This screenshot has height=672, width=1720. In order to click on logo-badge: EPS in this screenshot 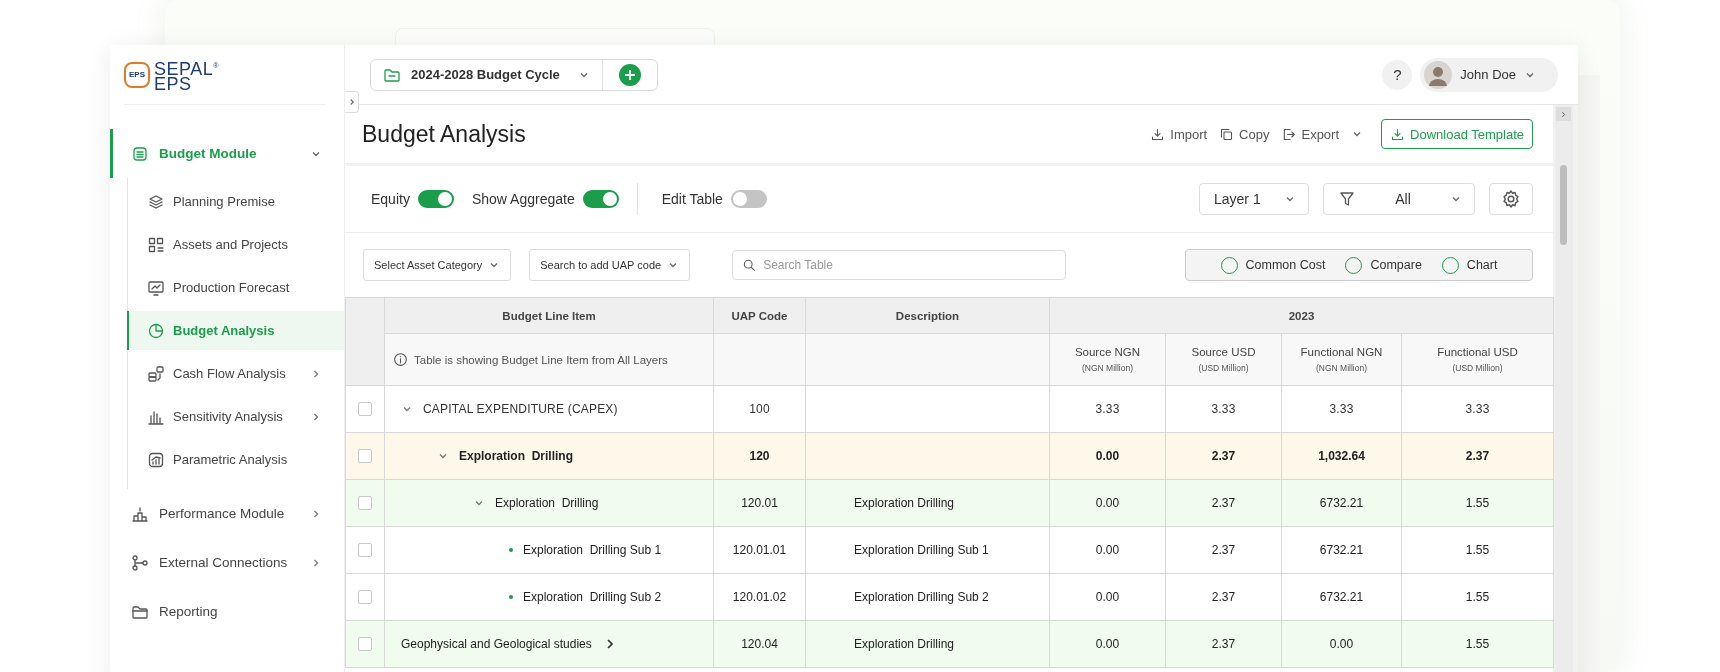, I will do `click(137, 74)`.